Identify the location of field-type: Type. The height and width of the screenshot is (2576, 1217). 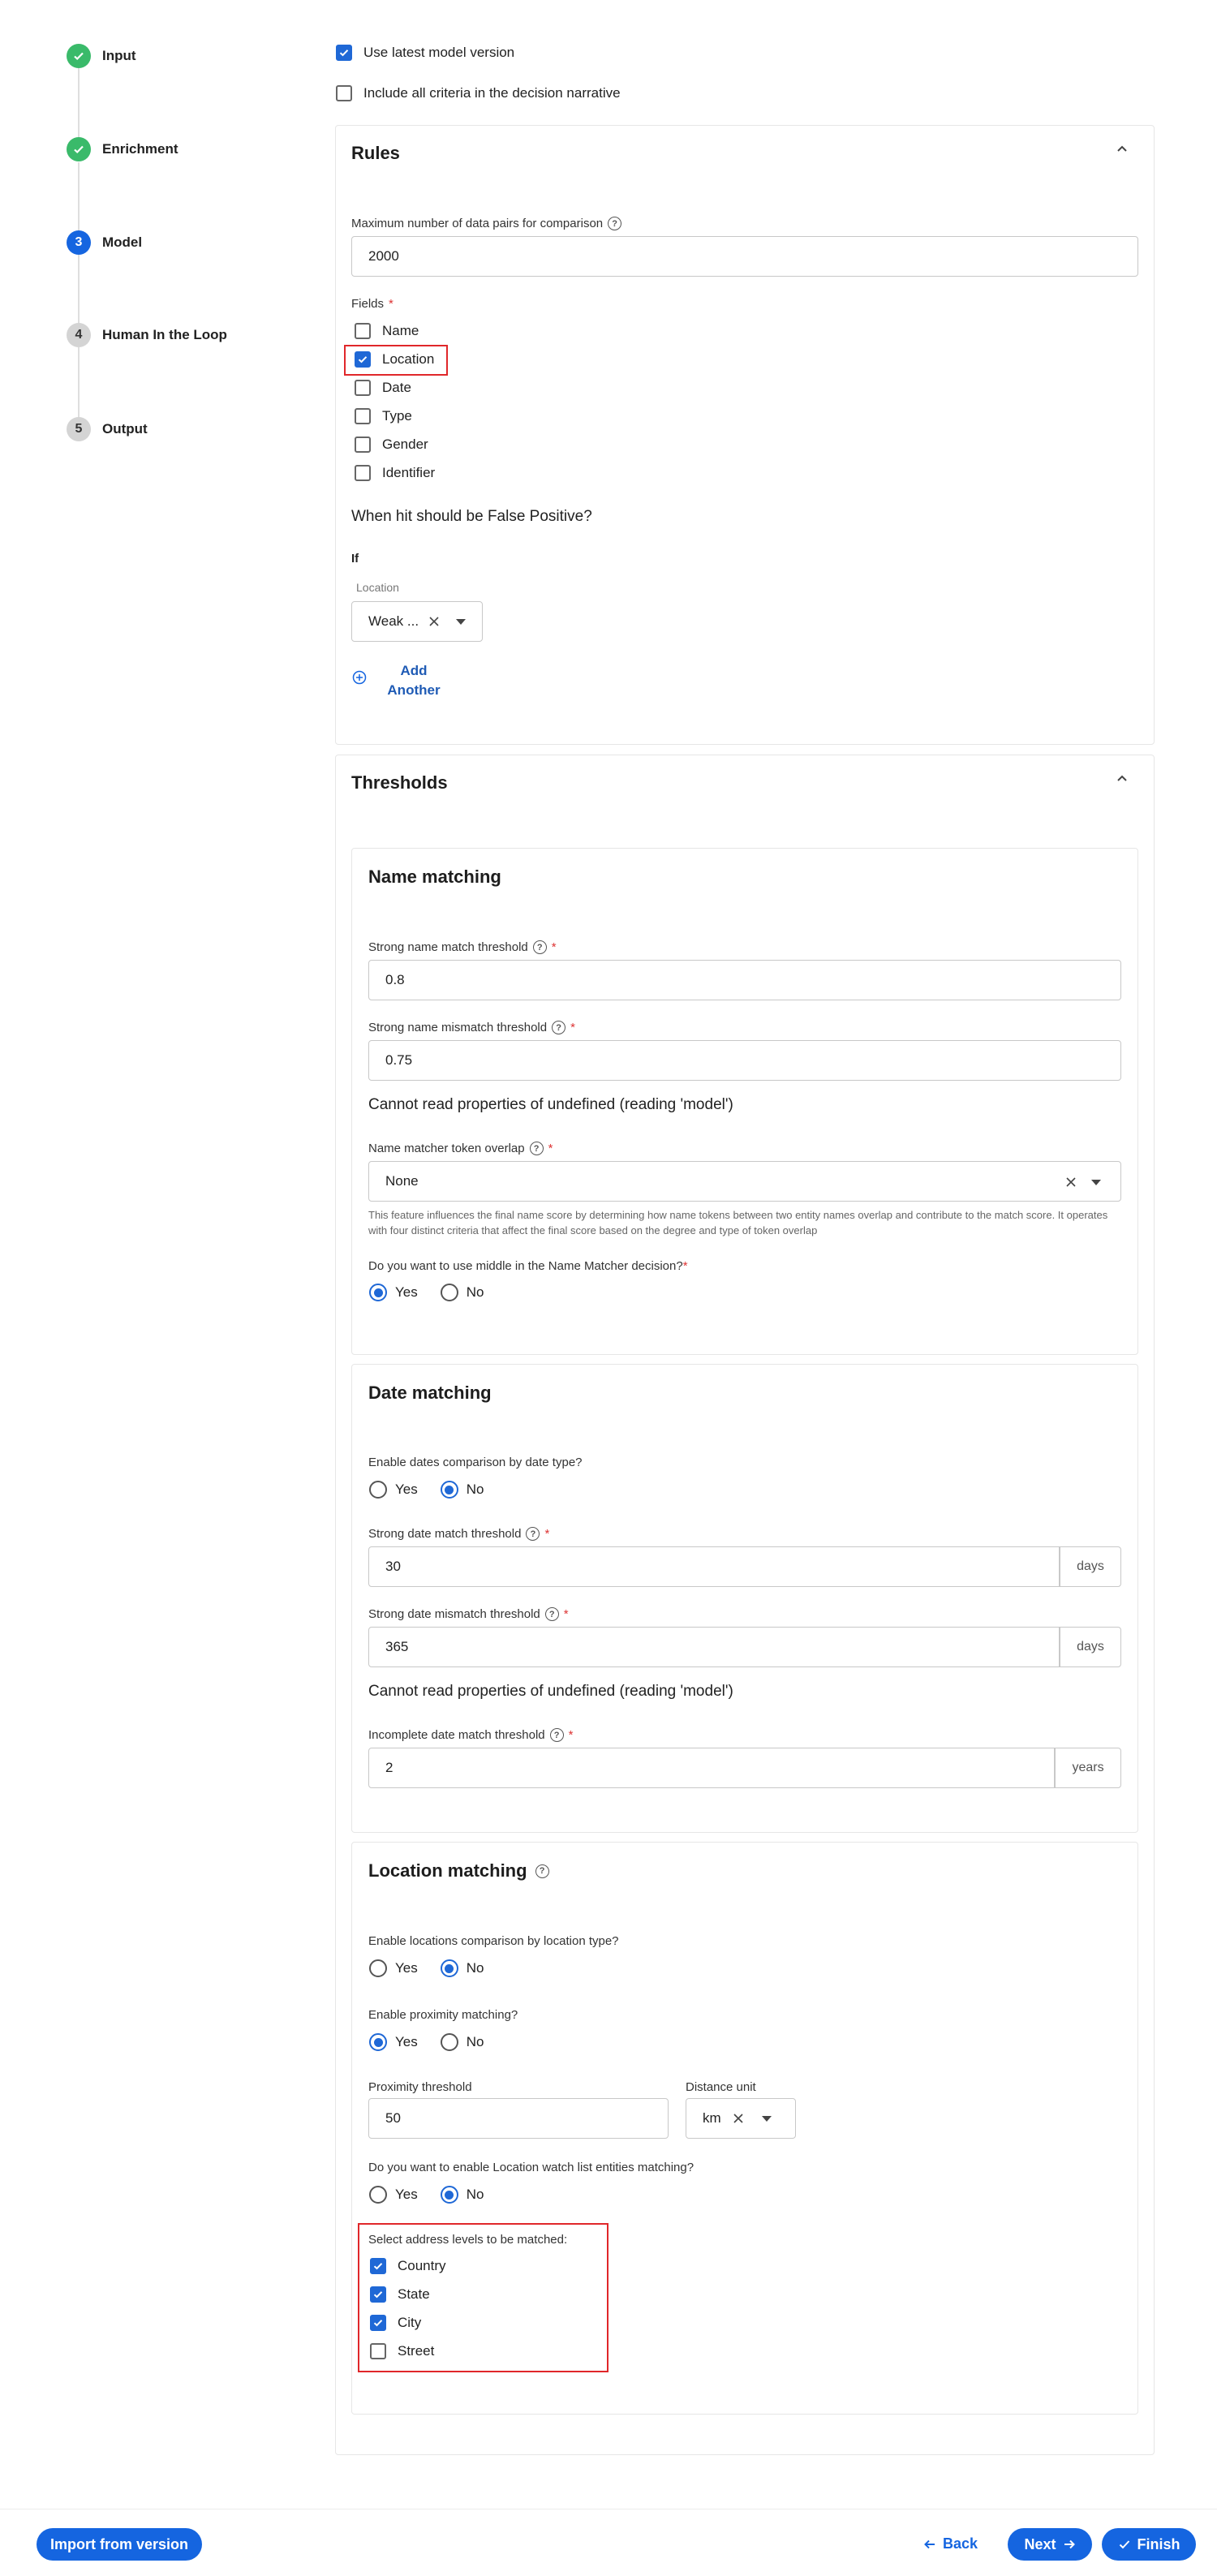
(383, 416).